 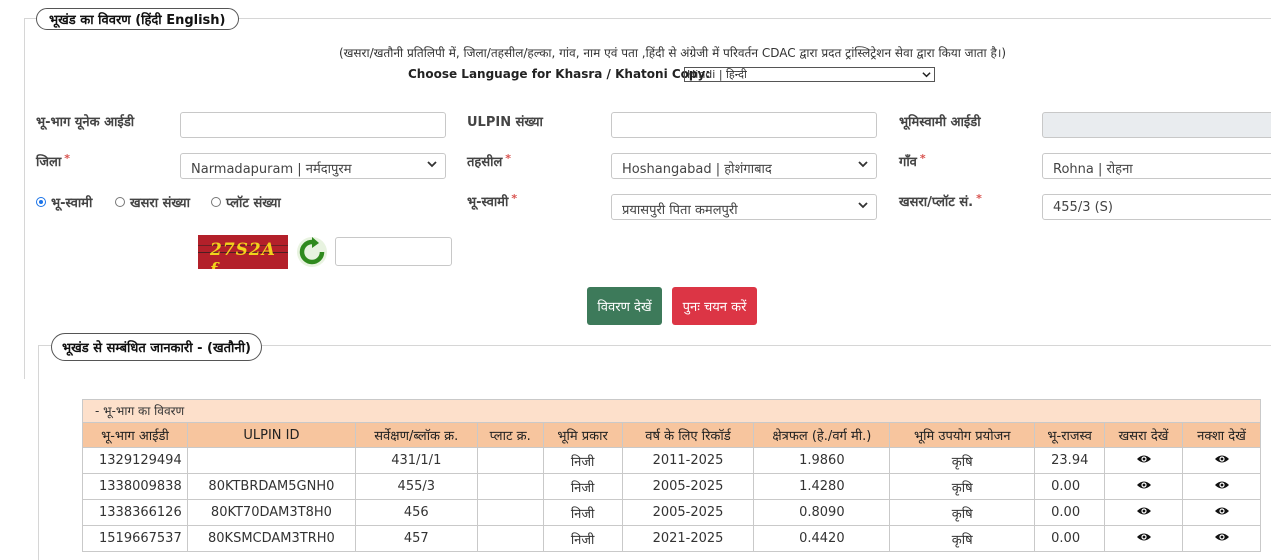 I want to click on cell-record-year: 2021-2025, so click(x=688, y=538).